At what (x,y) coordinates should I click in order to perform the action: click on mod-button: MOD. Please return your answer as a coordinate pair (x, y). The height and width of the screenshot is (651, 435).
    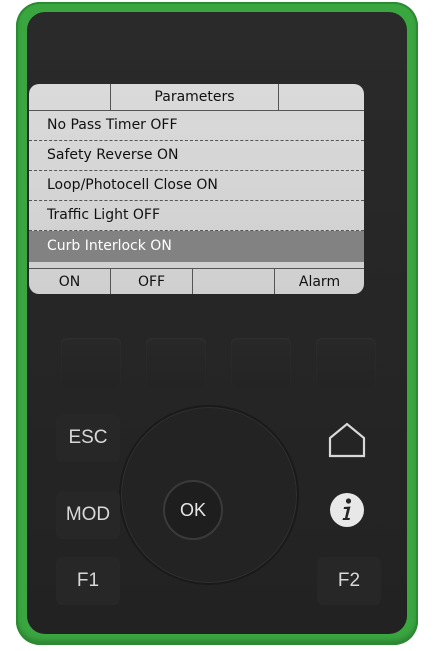
    Looking at the image, I should click on (88, 515).